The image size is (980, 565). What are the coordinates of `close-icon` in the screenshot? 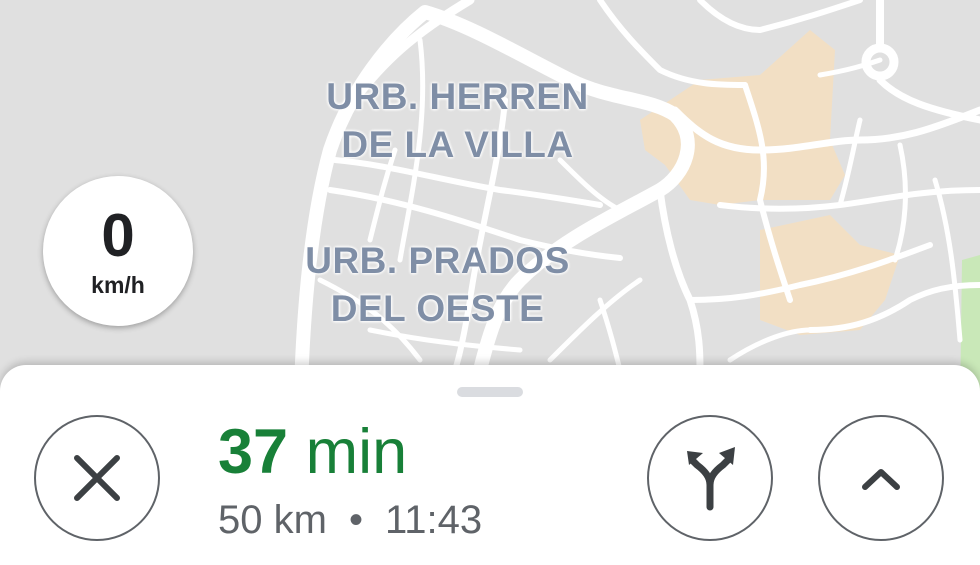 It's located at (97, 478).